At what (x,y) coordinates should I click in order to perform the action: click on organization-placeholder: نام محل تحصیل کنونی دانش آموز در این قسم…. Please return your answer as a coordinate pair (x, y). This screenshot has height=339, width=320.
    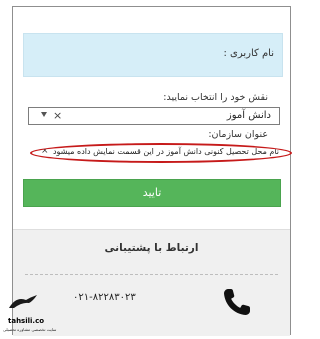
    Looking at the image, I should click on (166, 151).